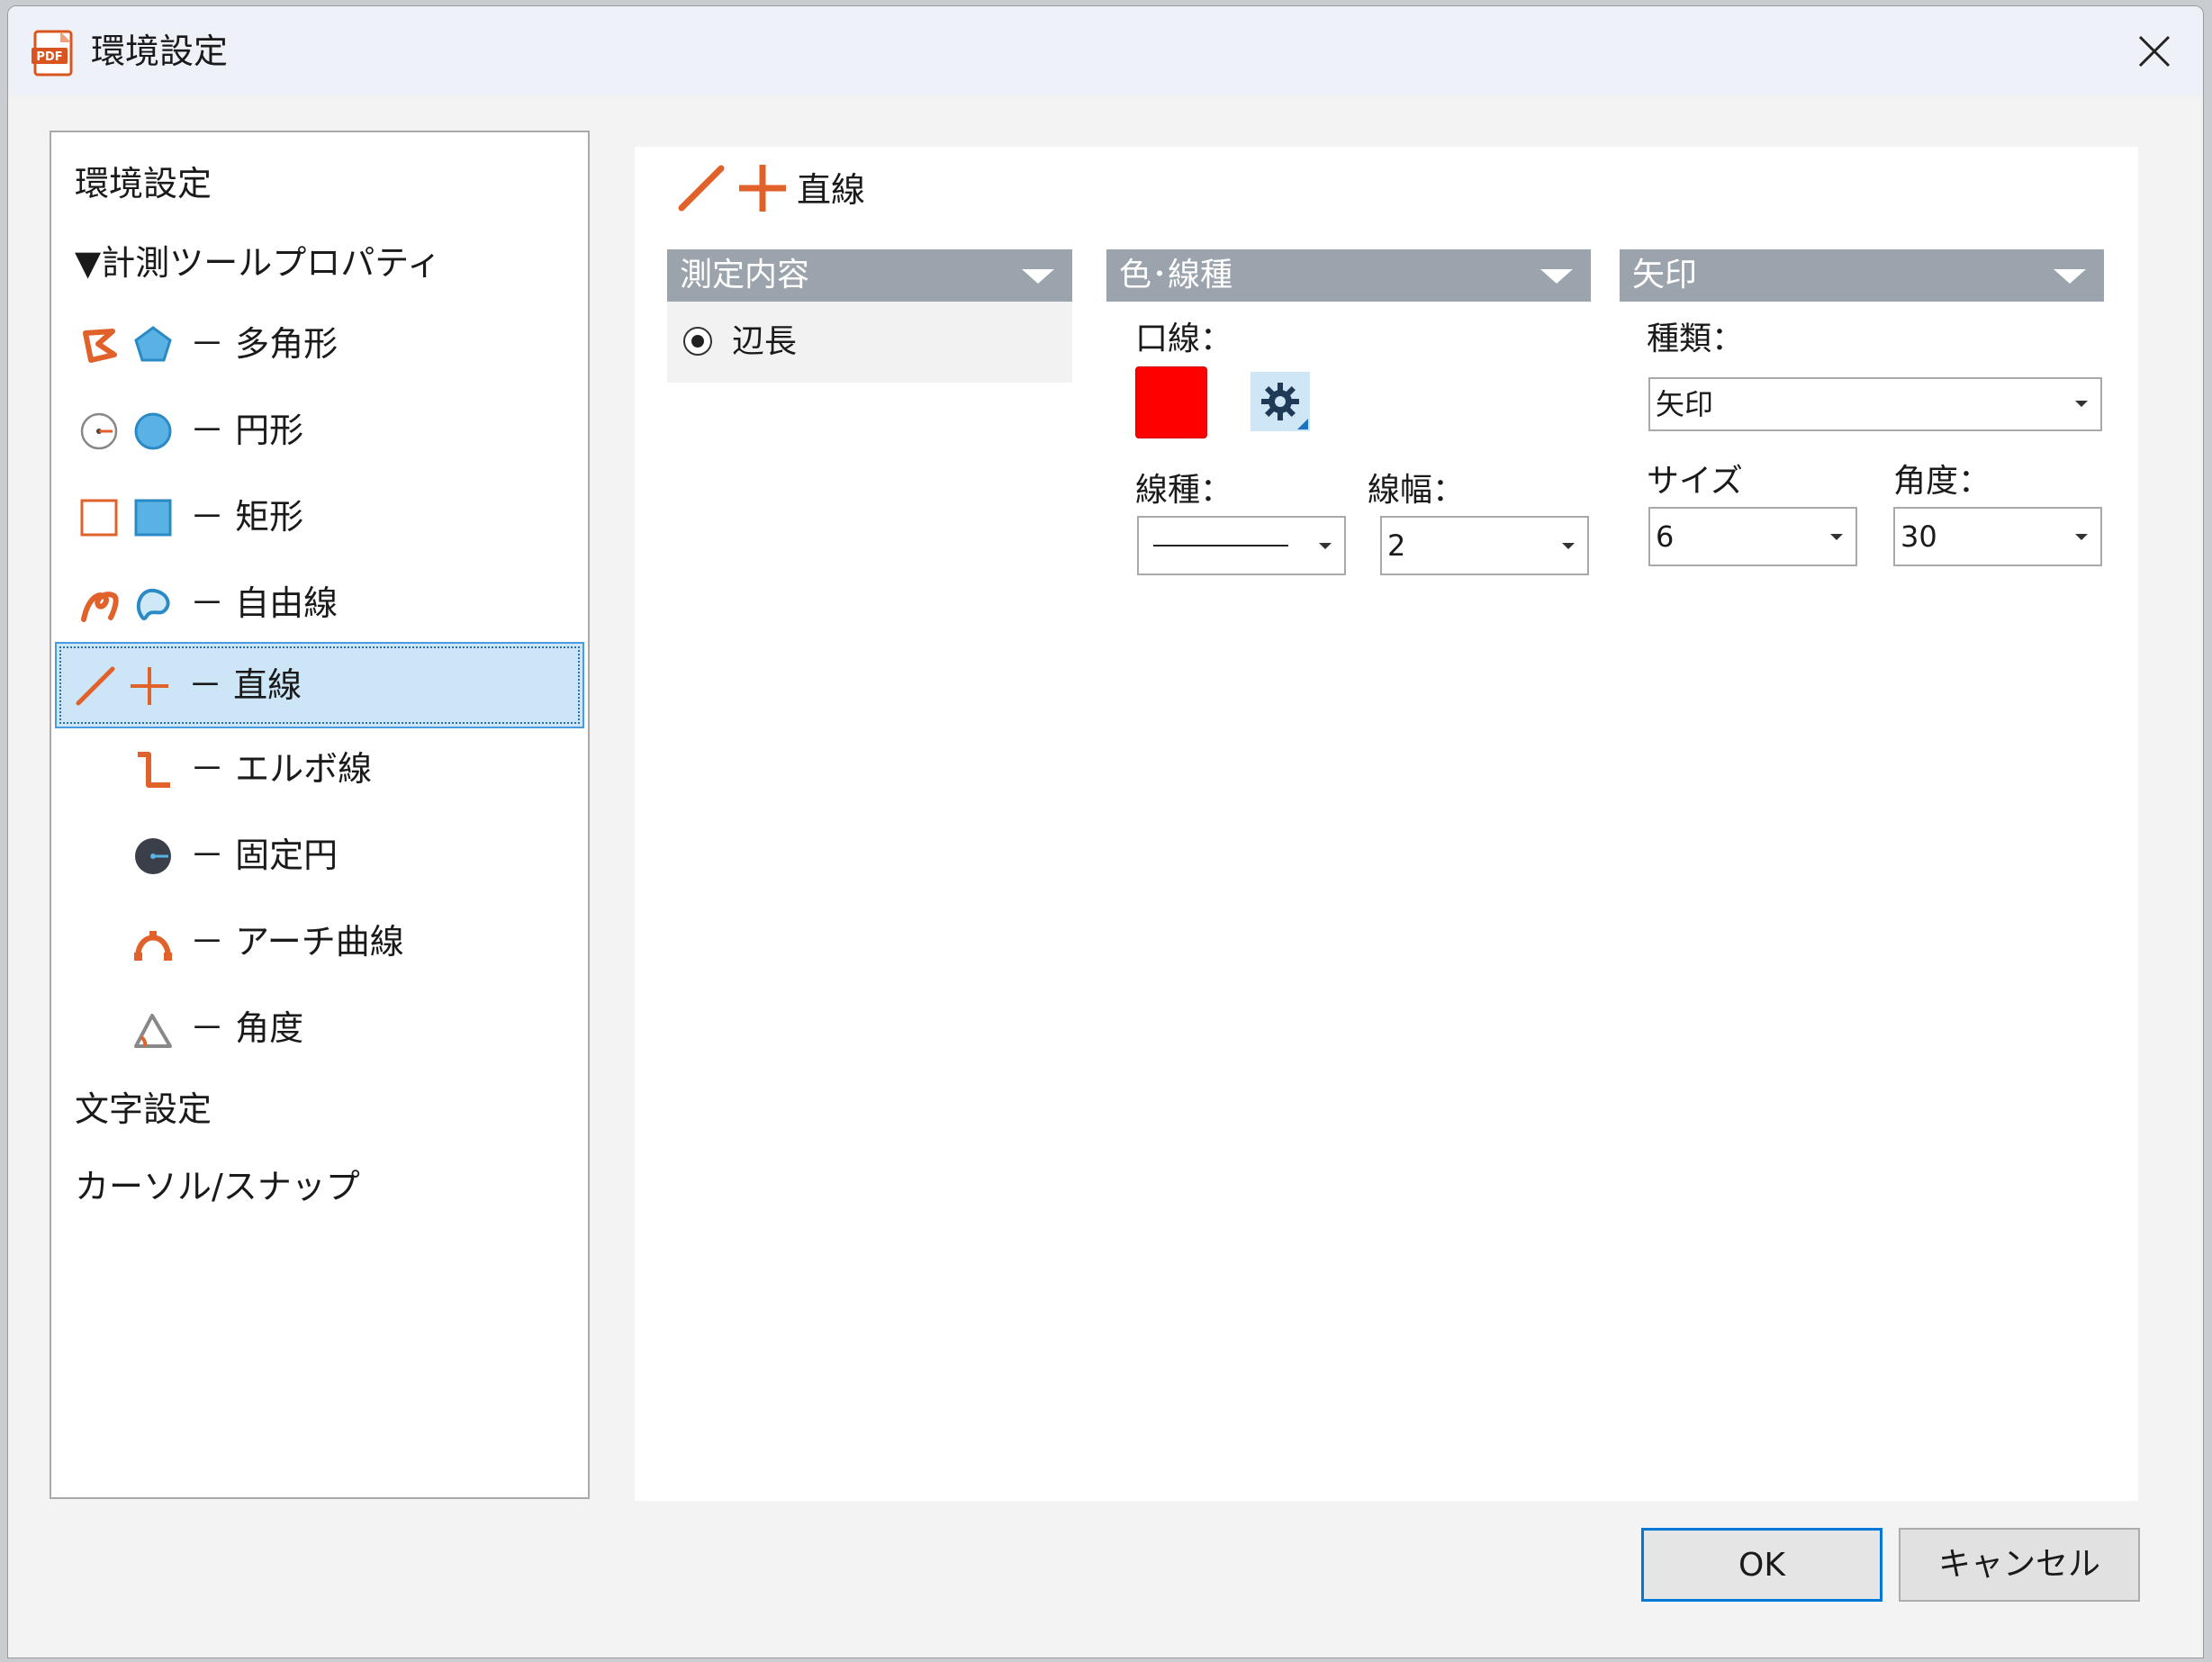 The image size is (2212, 1662). What do you see at coordinates (319, 685) in the screenshot?
I see `tree-item-straight-line: － 直線` at bounding box center [319, 685].